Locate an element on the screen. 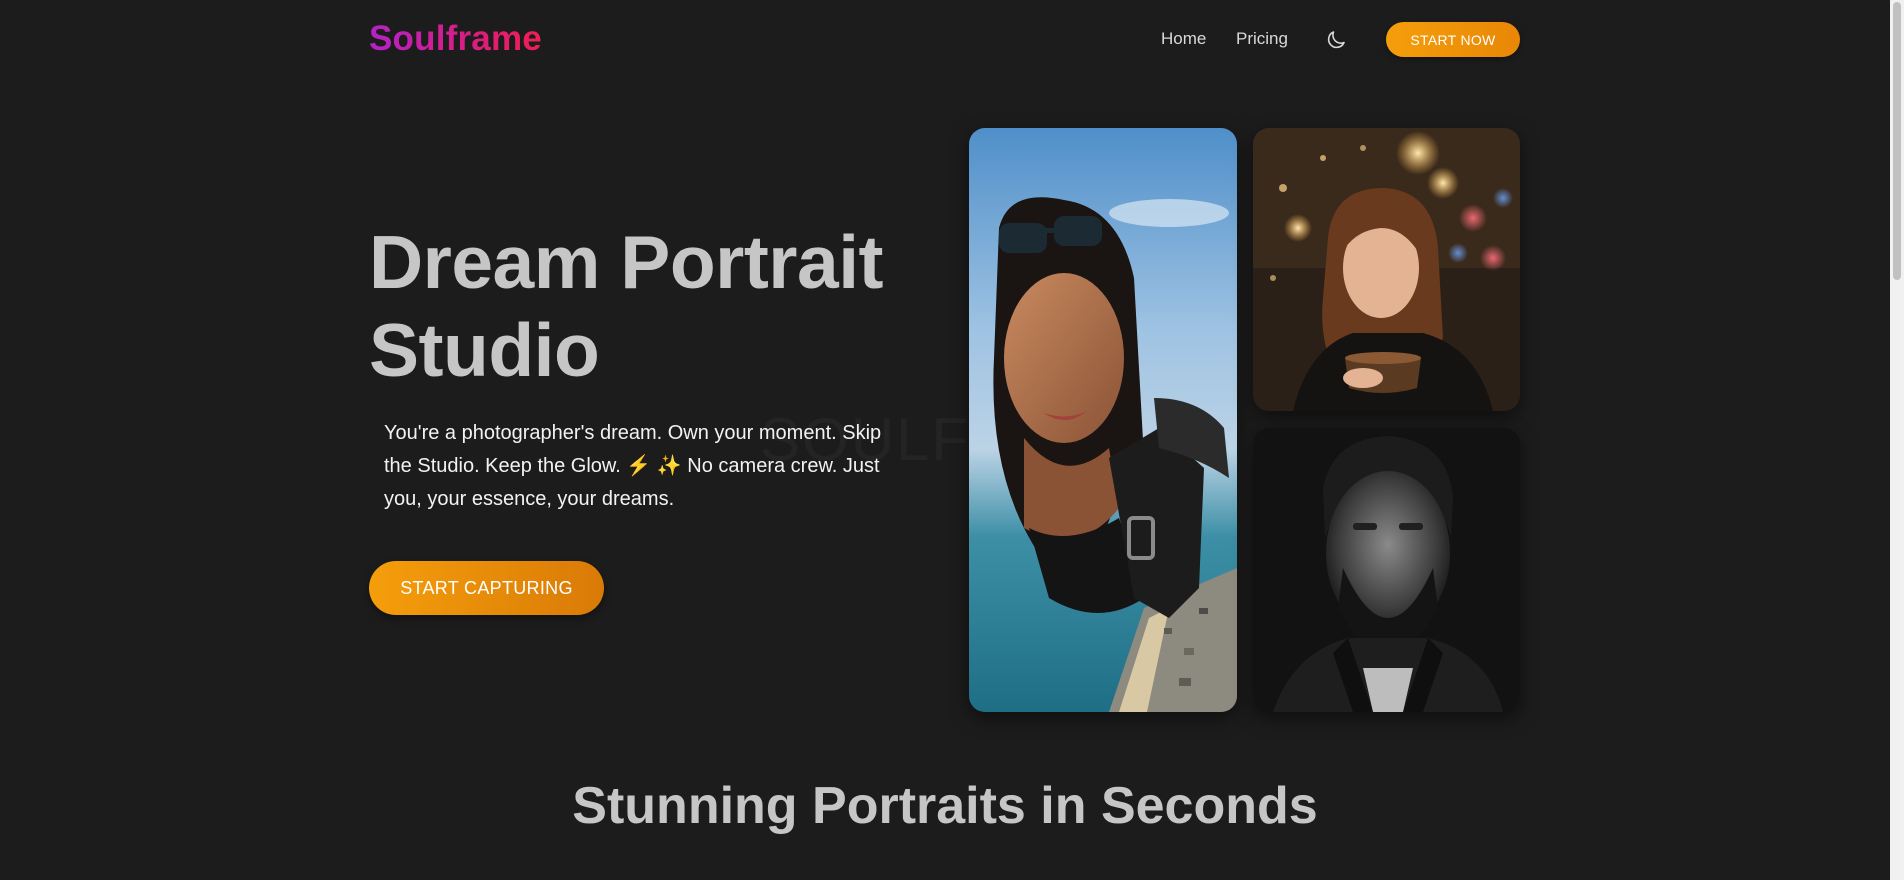 The width and height of the screenshot is (1904, 880). start-now-button: START NOW is located at coordinates (1453, 39).